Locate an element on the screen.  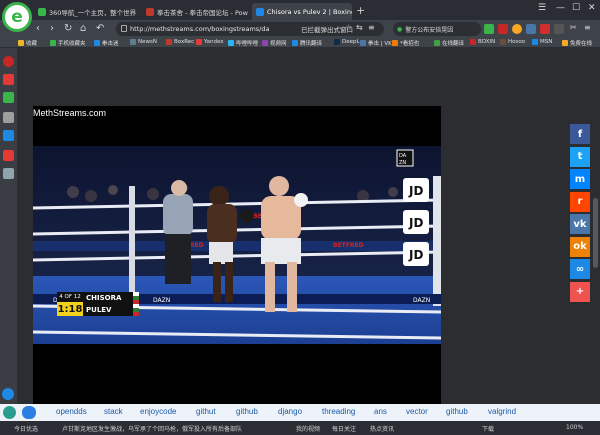
bookmark-item: MSN is located at coordinates (542, 42).